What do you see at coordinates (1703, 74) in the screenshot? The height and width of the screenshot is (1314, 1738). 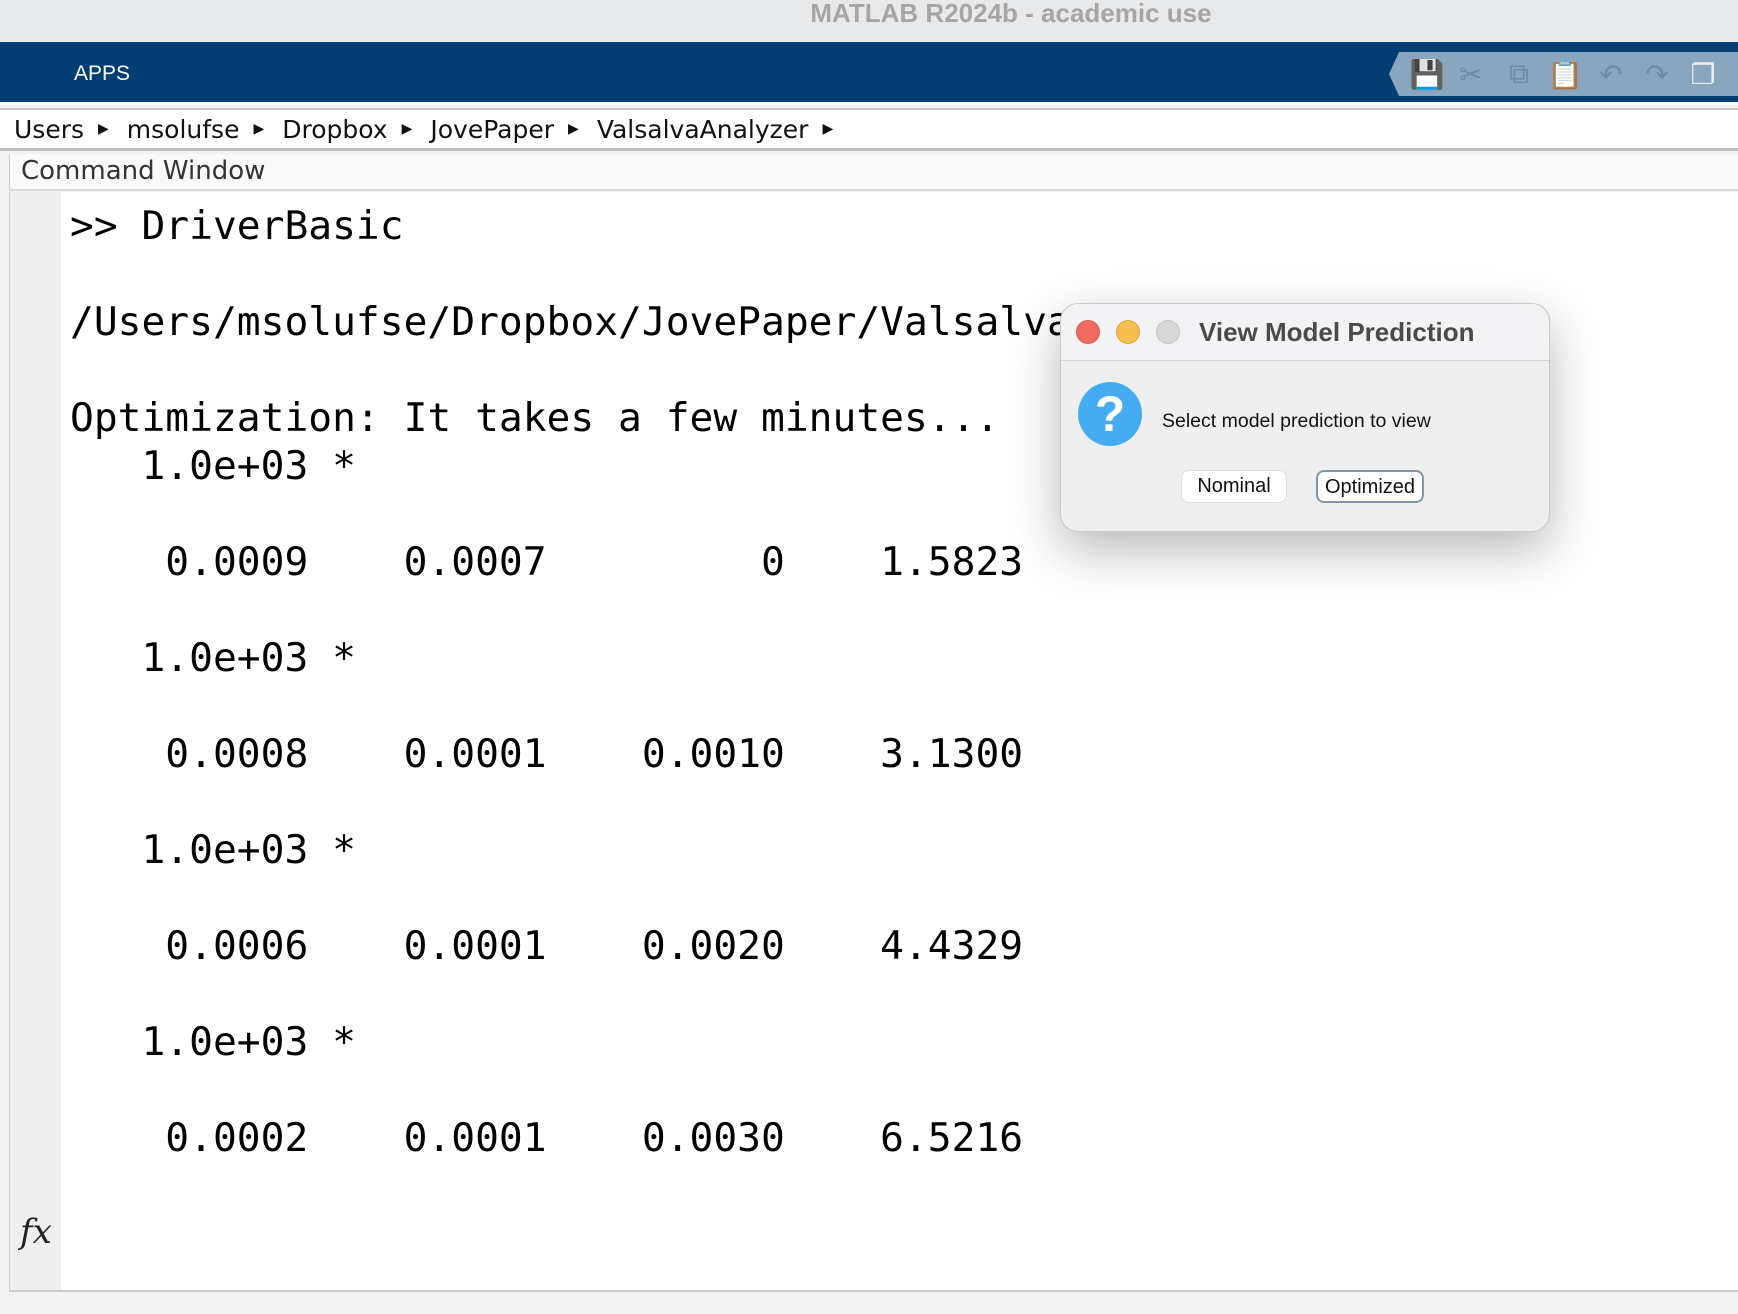 I see `window-layout-icon: ❐` at bounding box center [1703, 74].